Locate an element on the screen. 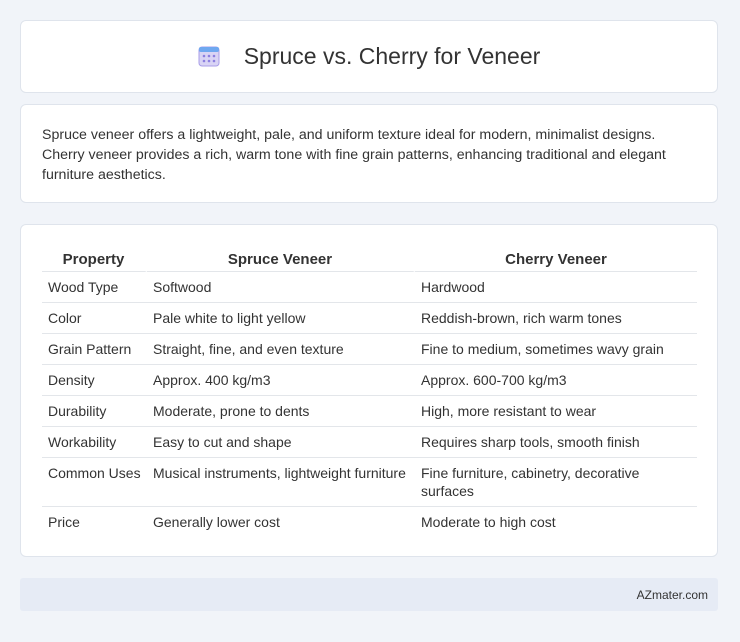 The height and width of the screenshot is (642, 740). footer: AZmater.com is located at coordinates (369, 594).